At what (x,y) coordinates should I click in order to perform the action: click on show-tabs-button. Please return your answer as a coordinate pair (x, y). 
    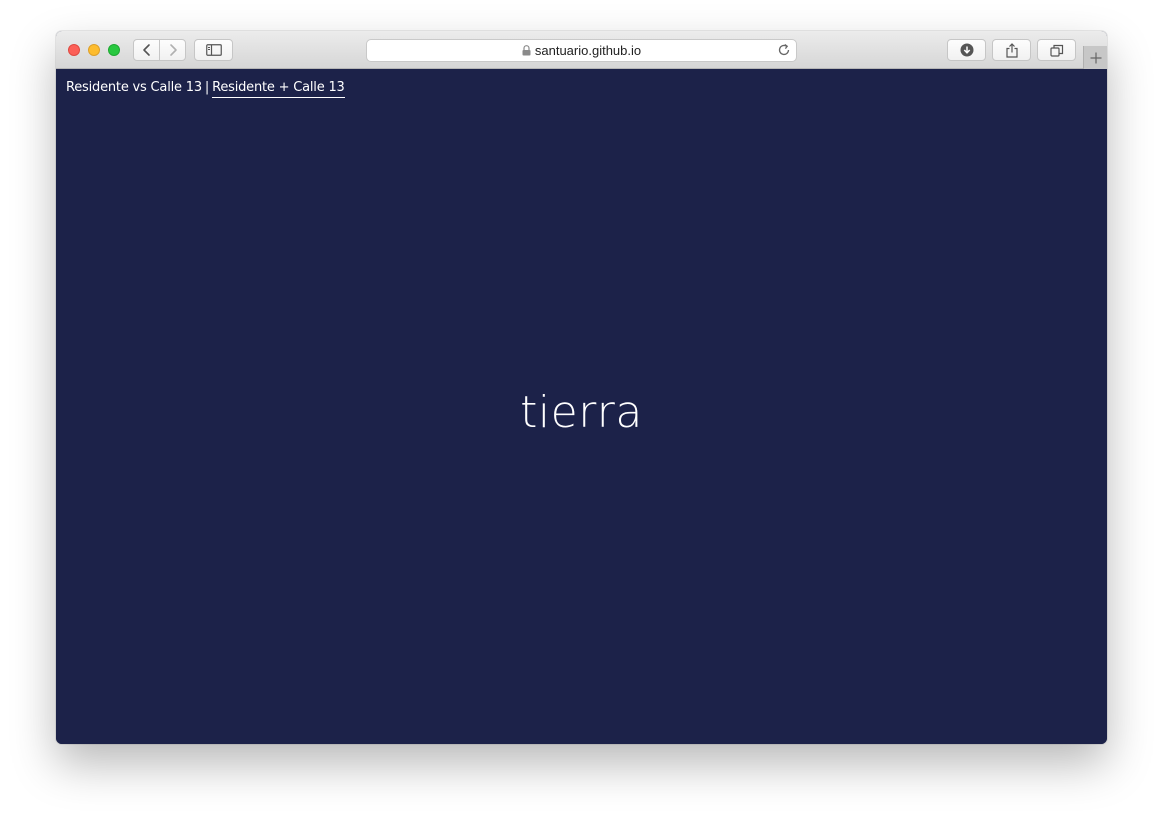
    Looking at the image, I should click on (1056, 50).